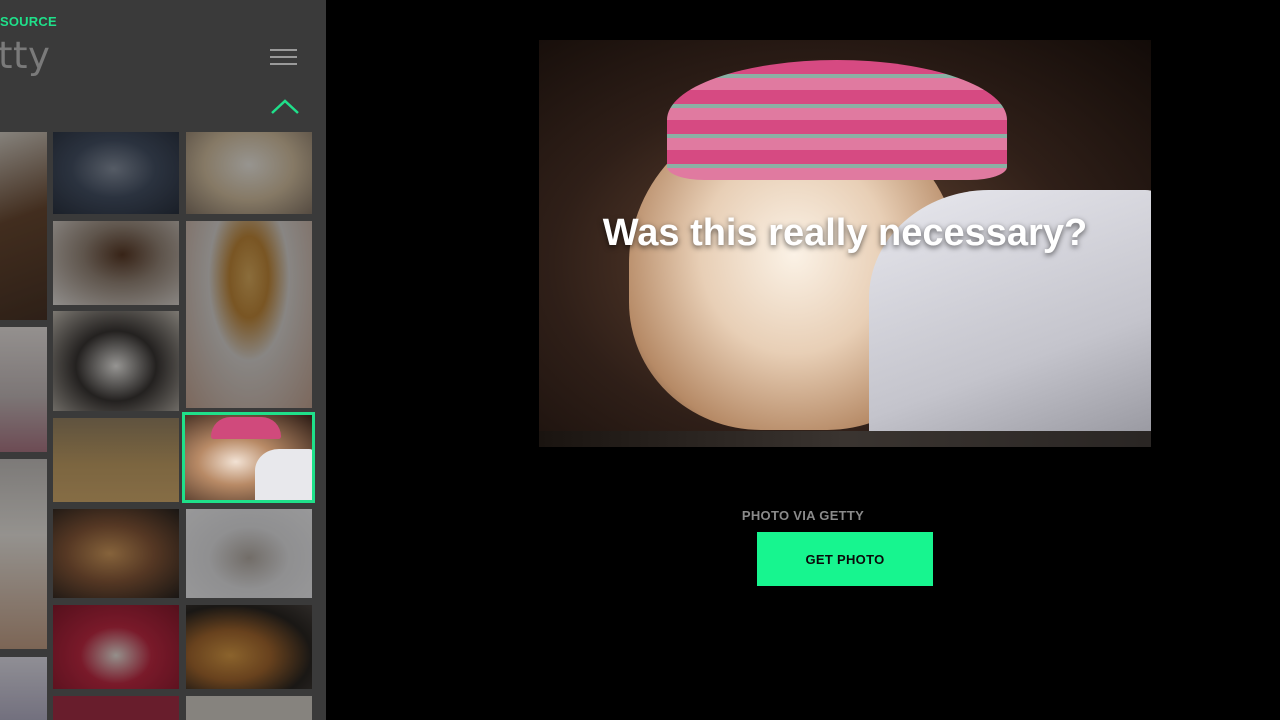  What do you see at coordinates (248, 457) in the screenshot?
I see `thumb-cat-knit-hat` at bounding box center [248, 457].